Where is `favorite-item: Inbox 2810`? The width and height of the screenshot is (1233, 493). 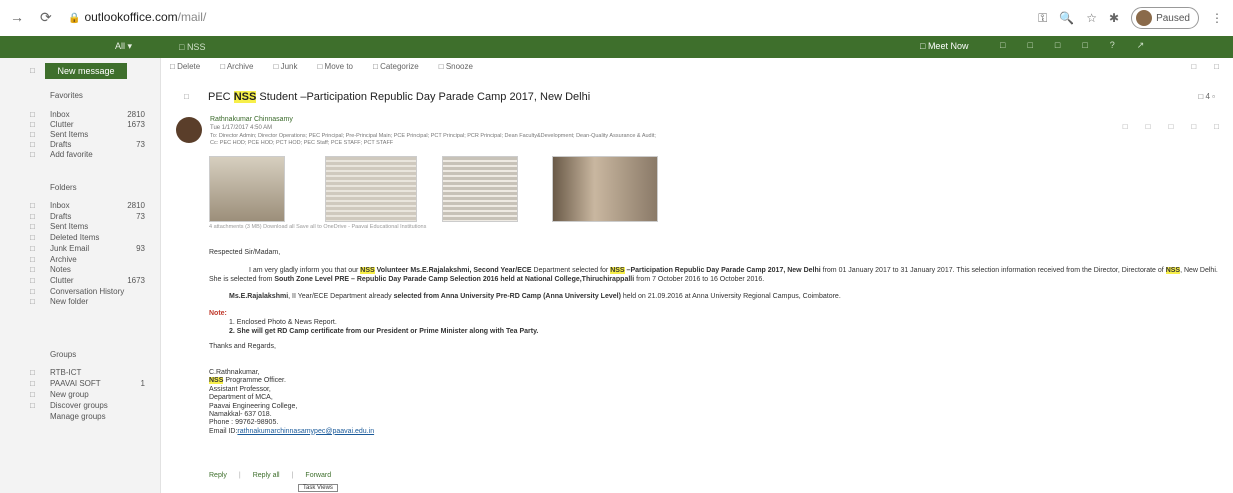
favorite-item: Inbox 2810 is located at coordinates (97, 114).